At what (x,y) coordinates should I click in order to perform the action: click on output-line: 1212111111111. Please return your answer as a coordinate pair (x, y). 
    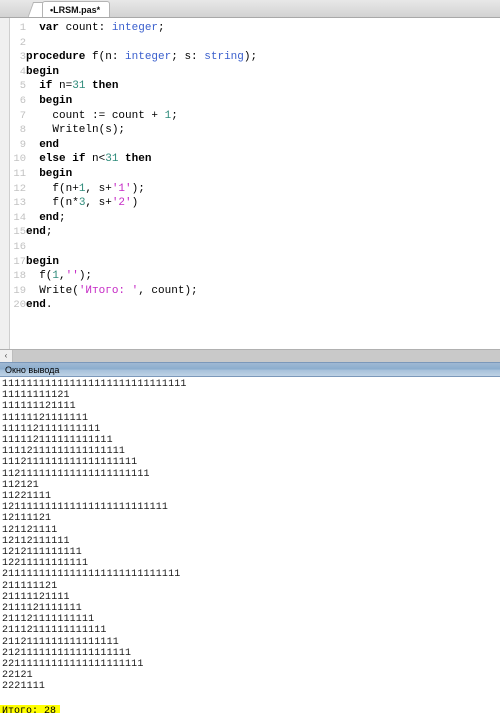
    Looking at the image, I should click on (42, 553).